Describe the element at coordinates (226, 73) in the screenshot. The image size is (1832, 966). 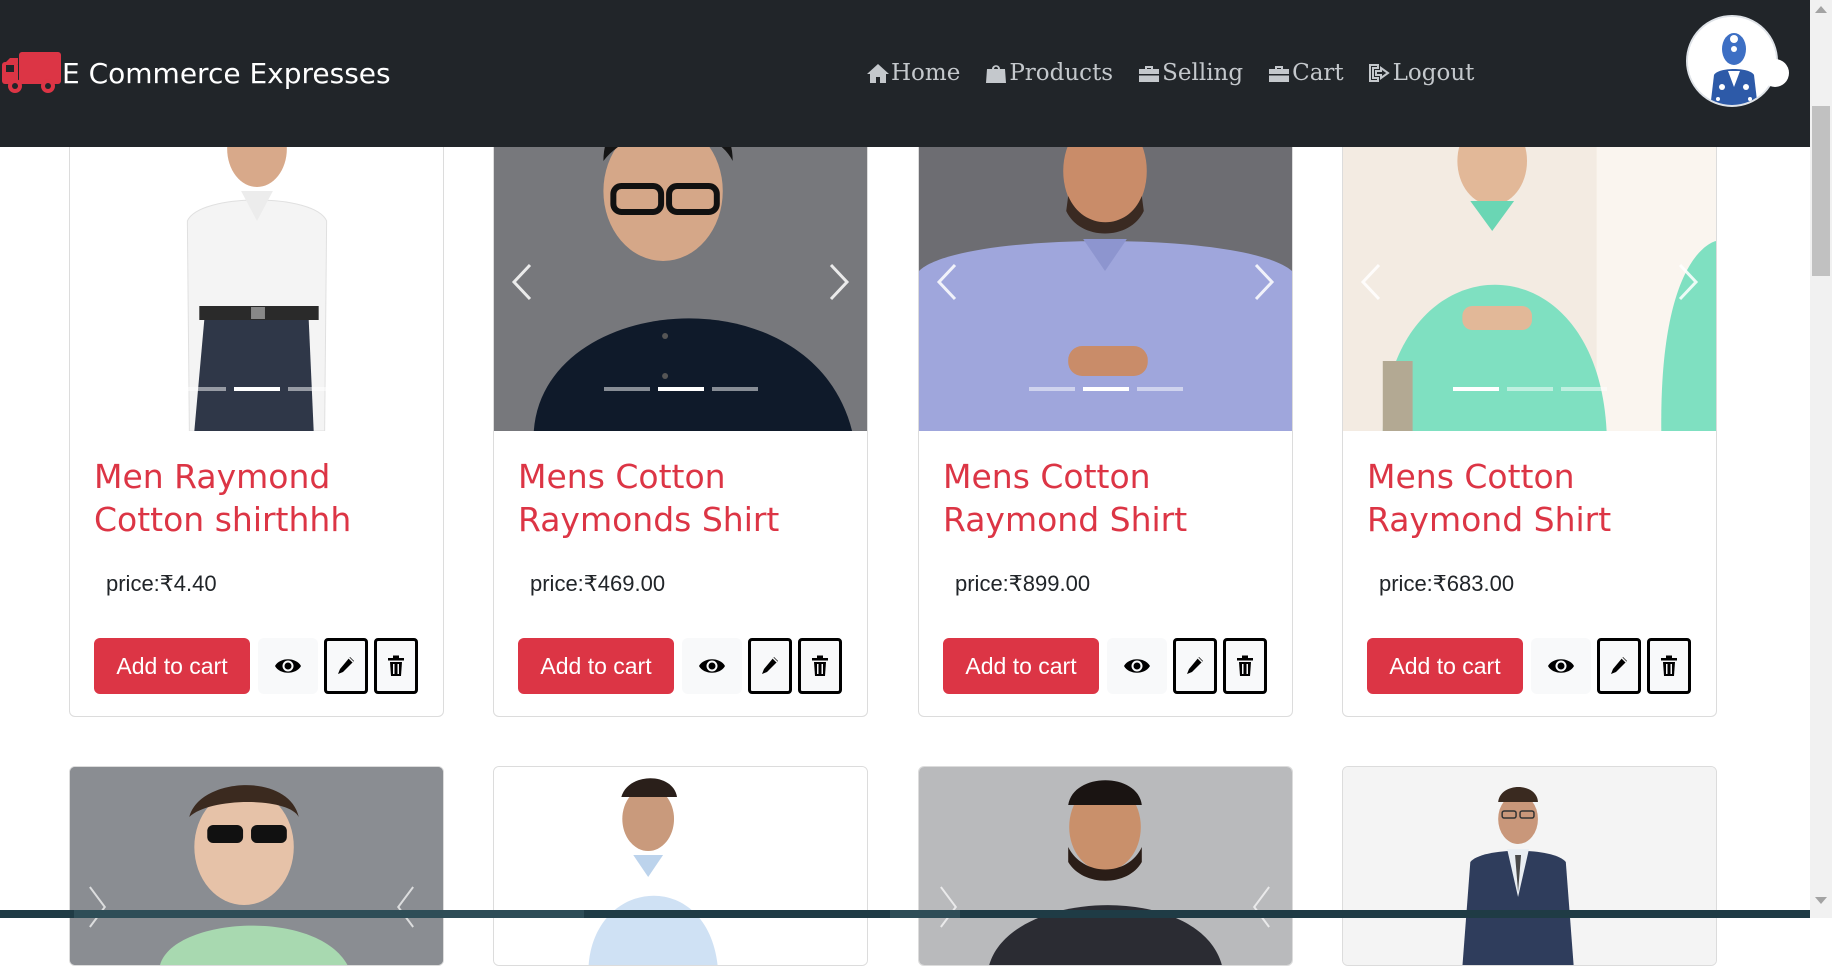
I see `brand-name: E Commerce Expresses` at that location.